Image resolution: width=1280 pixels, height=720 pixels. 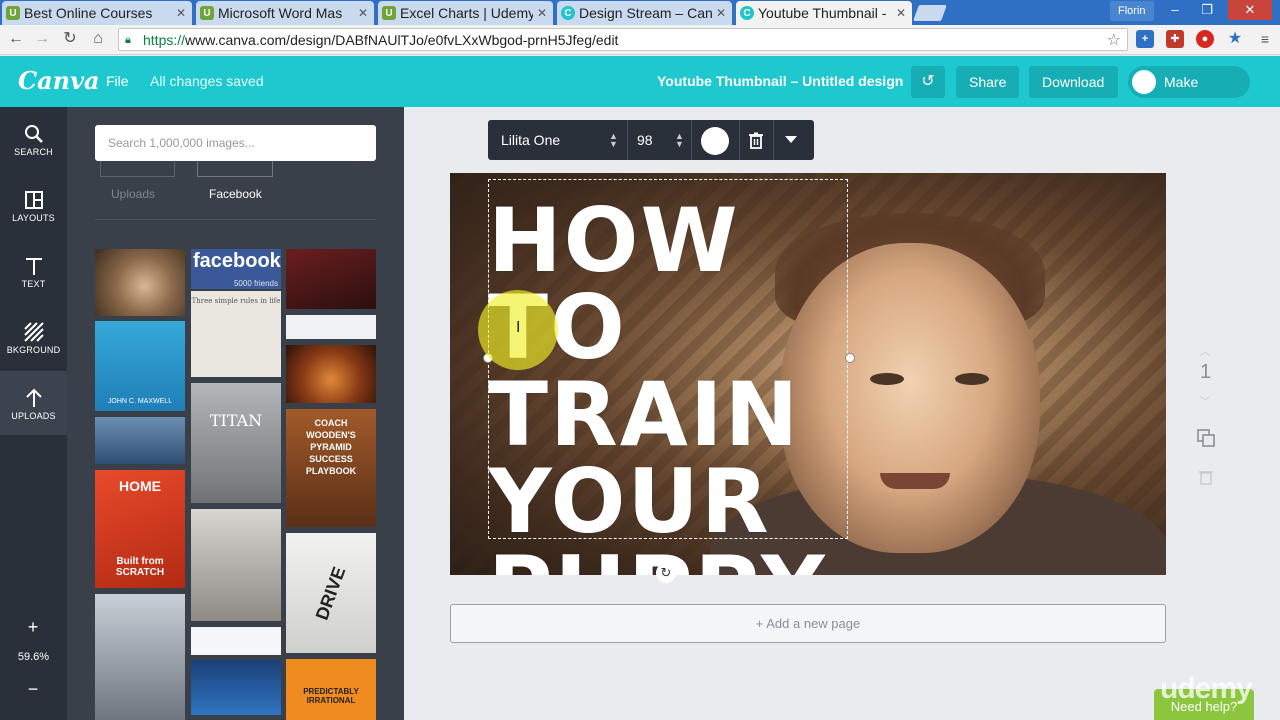 I want to click on undo-icon: ↺, so click(x=928, y=81).